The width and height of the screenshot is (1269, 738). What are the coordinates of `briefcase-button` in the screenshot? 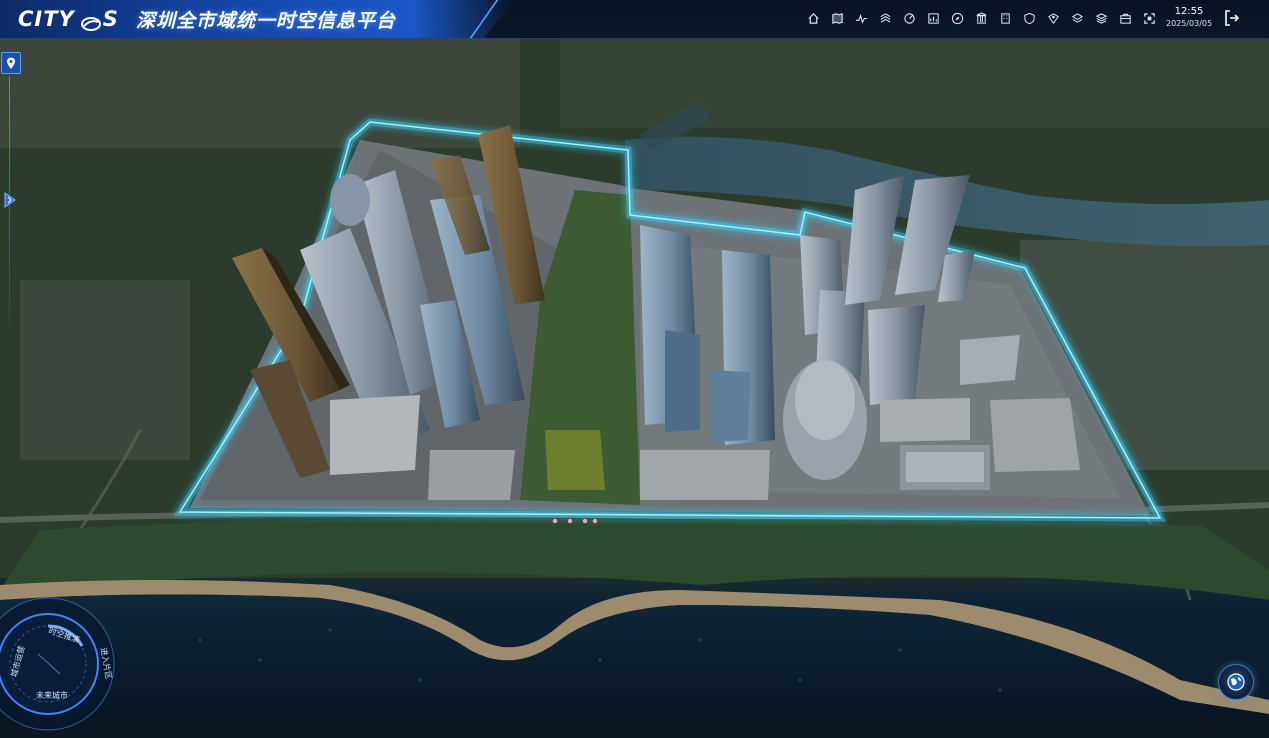 It's located at (1125, 18).